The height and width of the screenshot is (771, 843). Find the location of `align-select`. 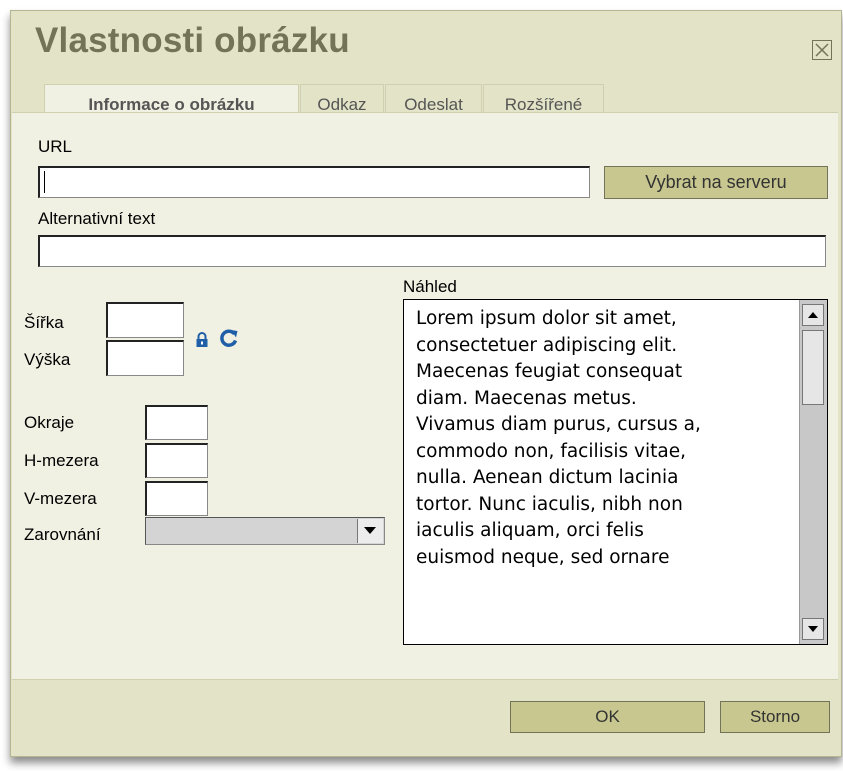

align-select is located at coordinates (265, 531).